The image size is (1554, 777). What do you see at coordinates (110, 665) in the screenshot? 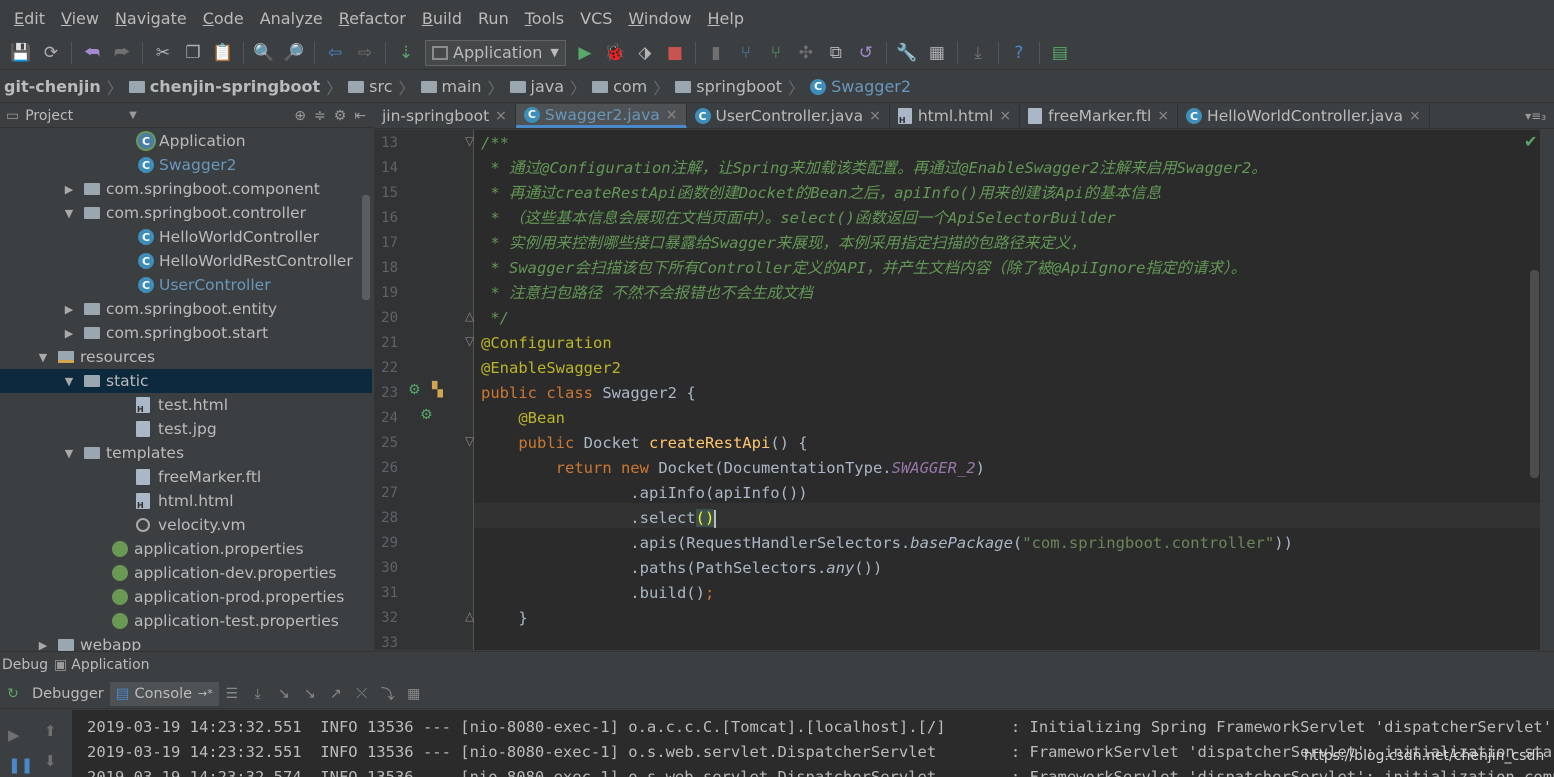
I see `debug-config-label: Application` at bounding box center [110, 665].